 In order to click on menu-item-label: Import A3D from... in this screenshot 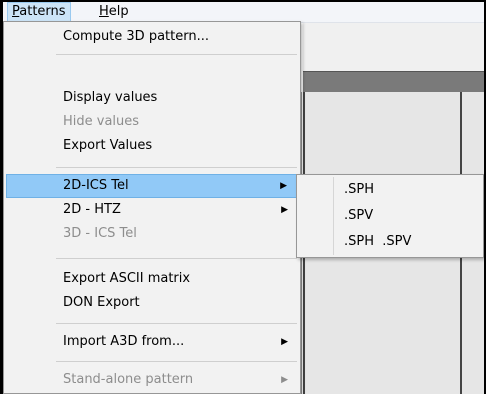, I will do `click(124, 341)`.